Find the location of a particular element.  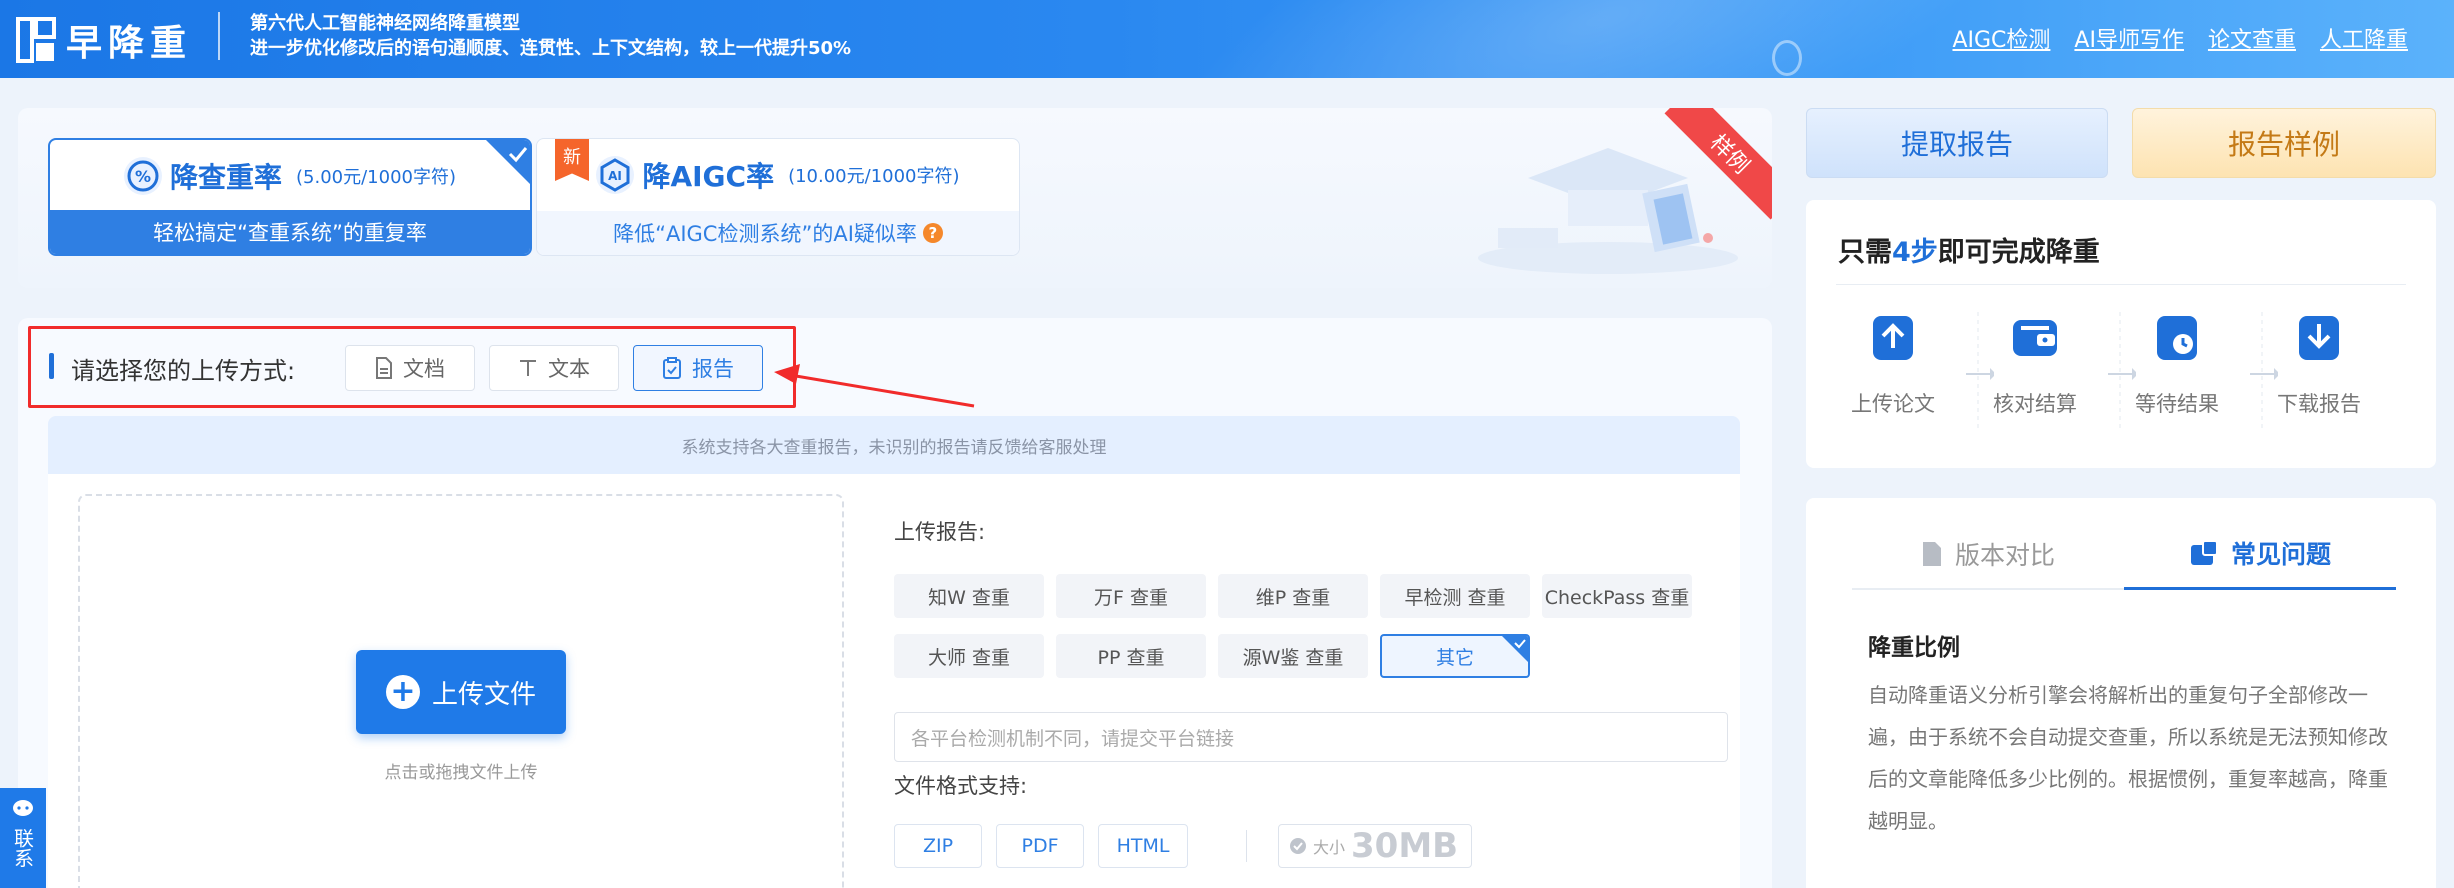

platform-label: 其它 is located at coordinates (1454, 657).